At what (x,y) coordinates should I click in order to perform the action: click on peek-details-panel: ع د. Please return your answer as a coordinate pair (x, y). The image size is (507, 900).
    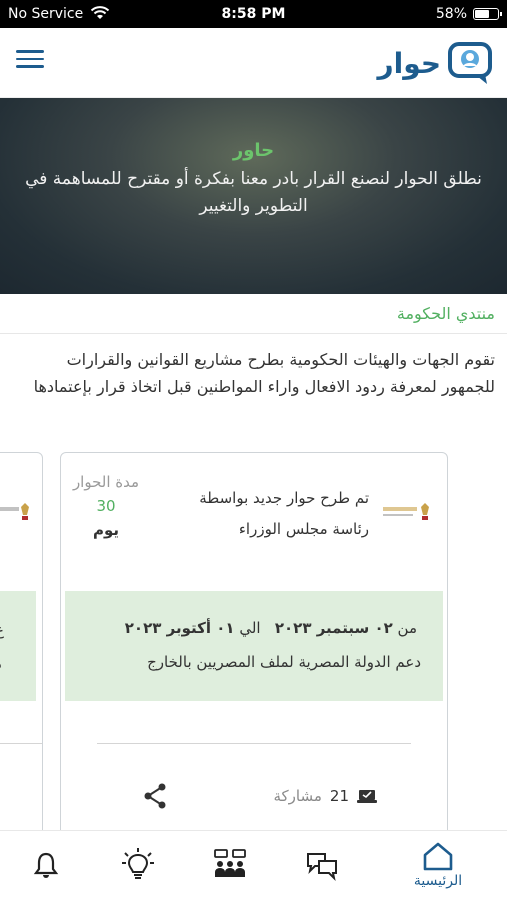
    Looking at the image, I should click on (18, 646).